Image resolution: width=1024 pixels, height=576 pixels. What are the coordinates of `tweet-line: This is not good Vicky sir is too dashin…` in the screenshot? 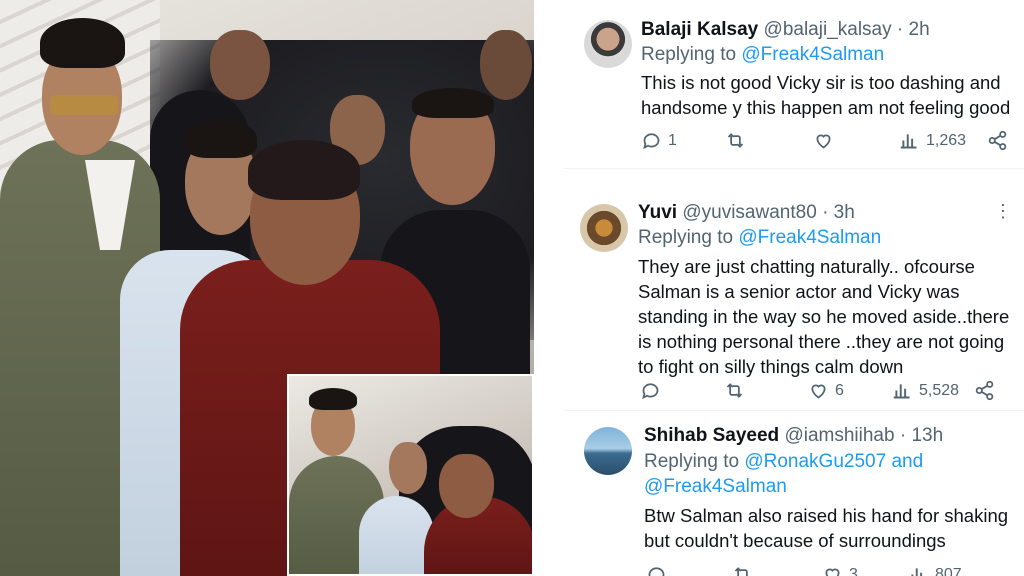 It's located at (821, 82).